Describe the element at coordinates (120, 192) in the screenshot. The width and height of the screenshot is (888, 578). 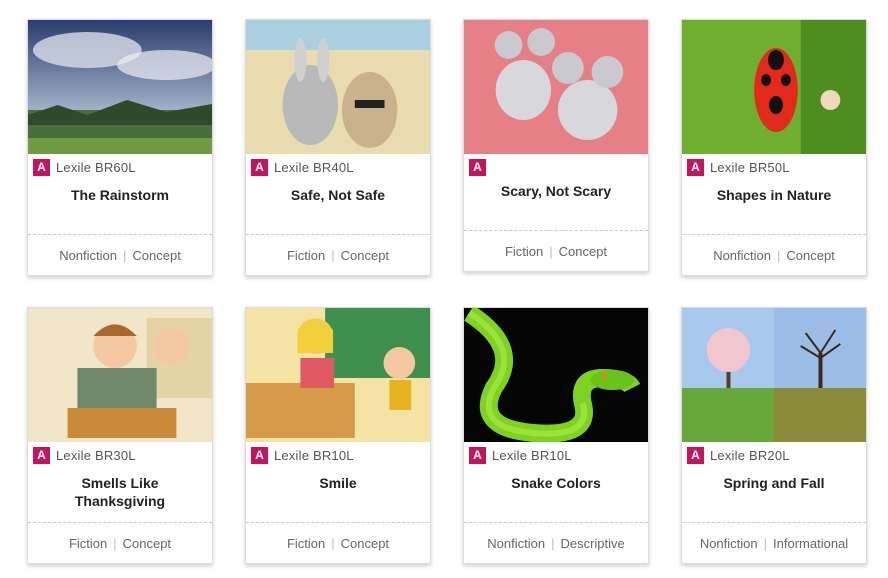
I see `book-title: The Rainstorm` at that location.